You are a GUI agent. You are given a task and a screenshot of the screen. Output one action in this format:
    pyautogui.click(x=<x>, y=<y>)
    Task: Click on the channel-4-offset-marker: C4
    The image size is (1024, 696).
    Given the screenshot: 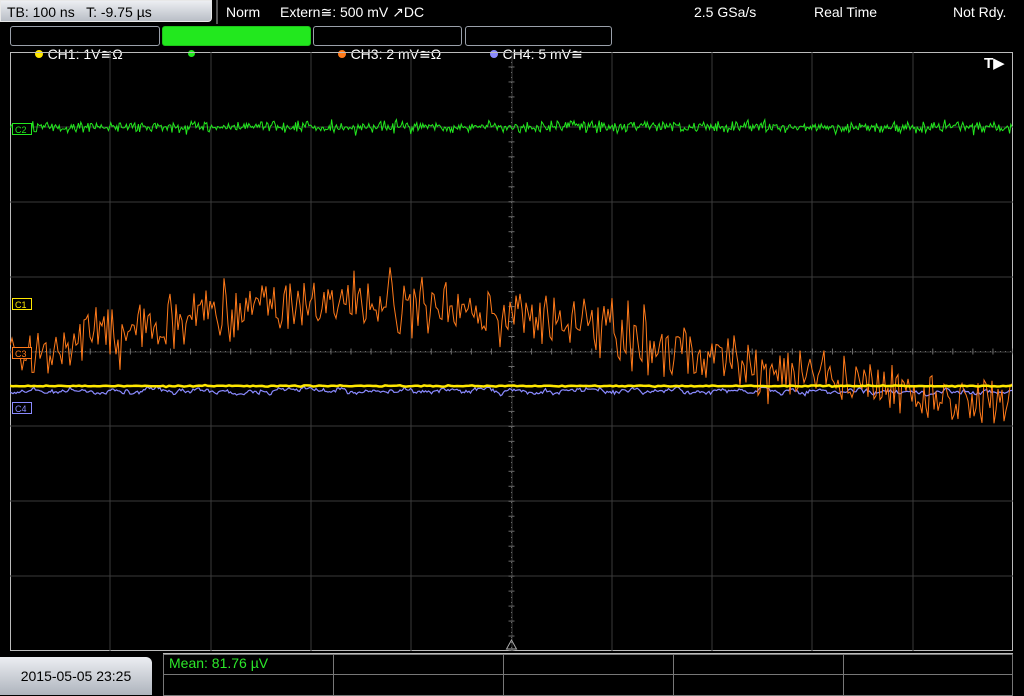 What is the action you would take?
    pyautogui.click(x=22, y=408)
    